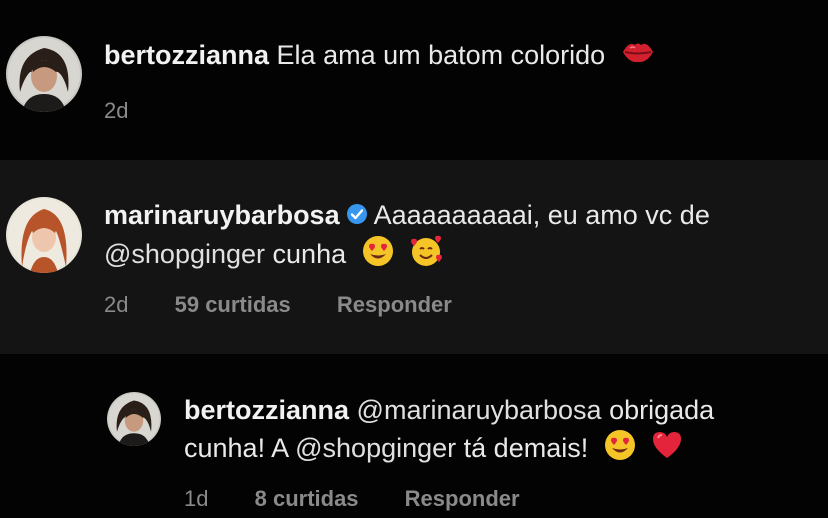  I want to click on comment-time: 1d, so click(196, 498).